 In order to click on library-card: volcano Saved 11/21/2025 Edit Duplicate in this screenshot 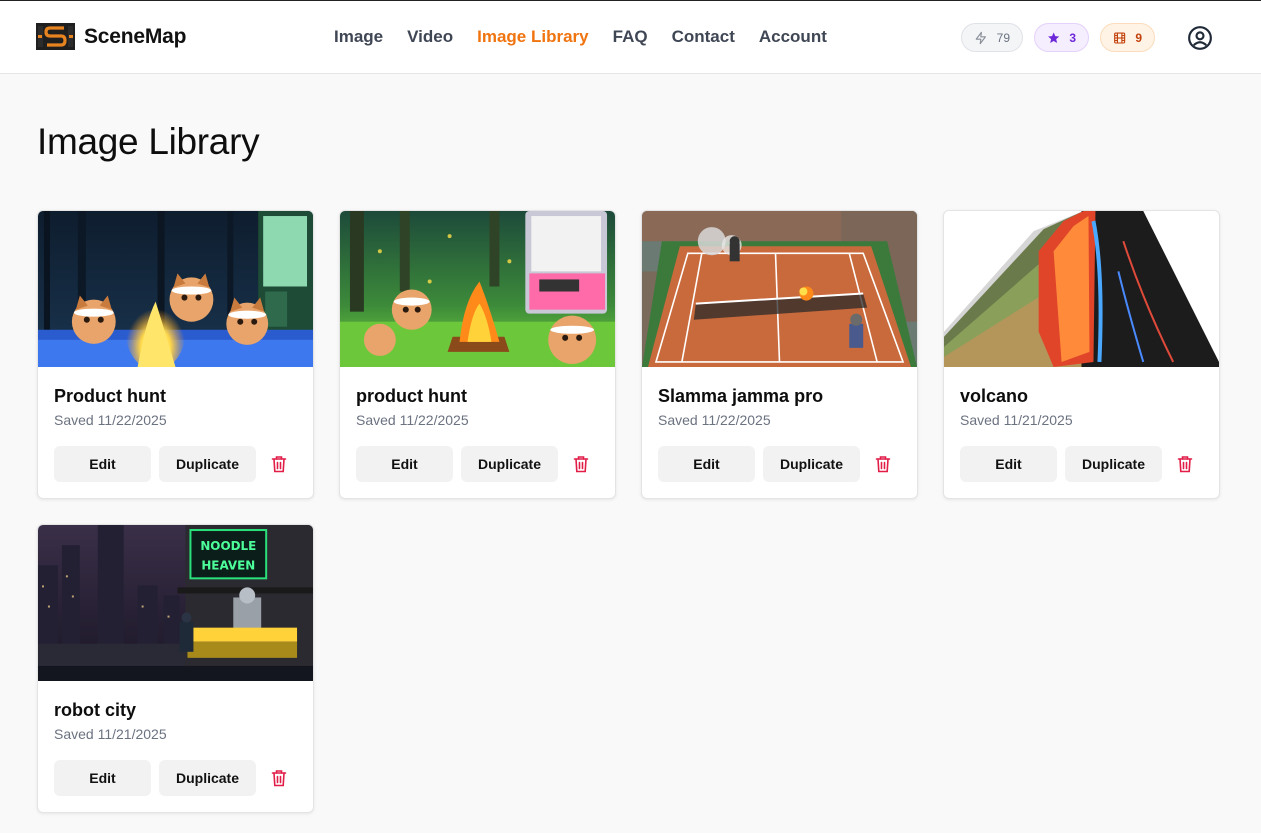, I will do `click(1081, 354)`.